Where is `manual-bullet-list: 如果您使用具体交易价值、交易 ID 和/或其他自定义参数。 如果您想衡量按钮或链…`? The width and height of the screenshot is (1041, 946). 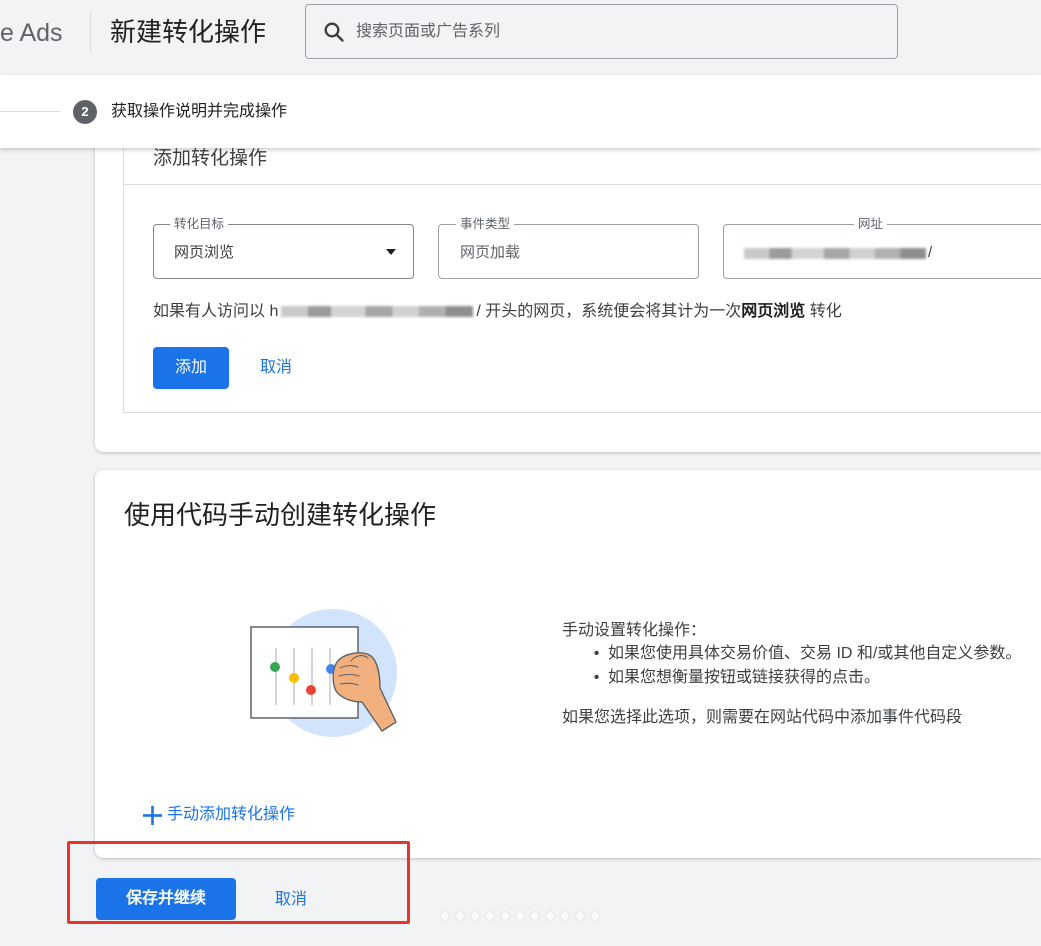 manual-bullet-list: 如果您使用具体交易价值、交易 ID 和/或其他自定义参数。 如果您想衡量按钮或链… is located at coordinates (805, 666).